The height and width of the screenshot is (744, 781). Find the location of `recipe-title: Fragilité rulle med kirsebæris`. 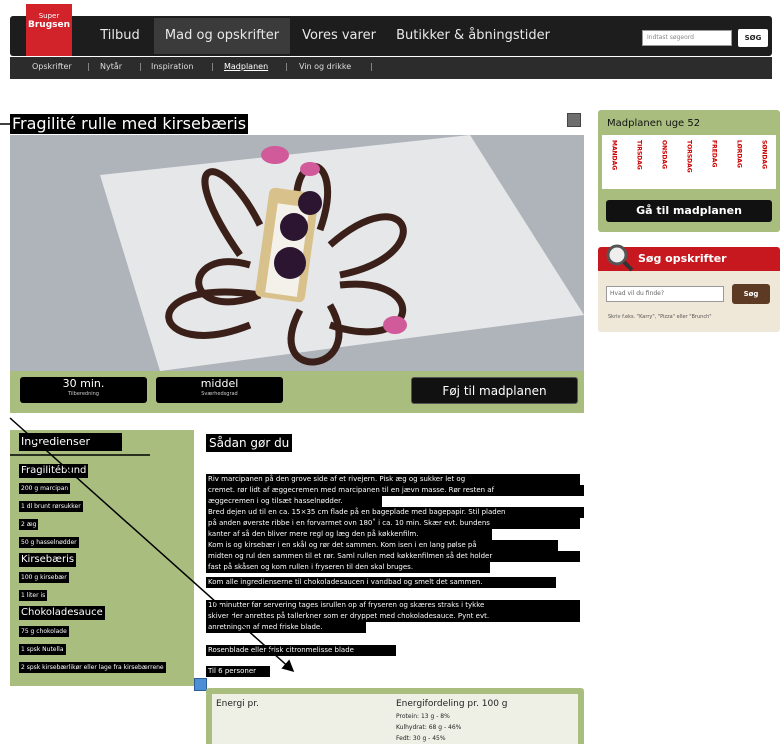

recipe-title: Fragilité rulle med kirsebæris is located at coordinates (129, 124).